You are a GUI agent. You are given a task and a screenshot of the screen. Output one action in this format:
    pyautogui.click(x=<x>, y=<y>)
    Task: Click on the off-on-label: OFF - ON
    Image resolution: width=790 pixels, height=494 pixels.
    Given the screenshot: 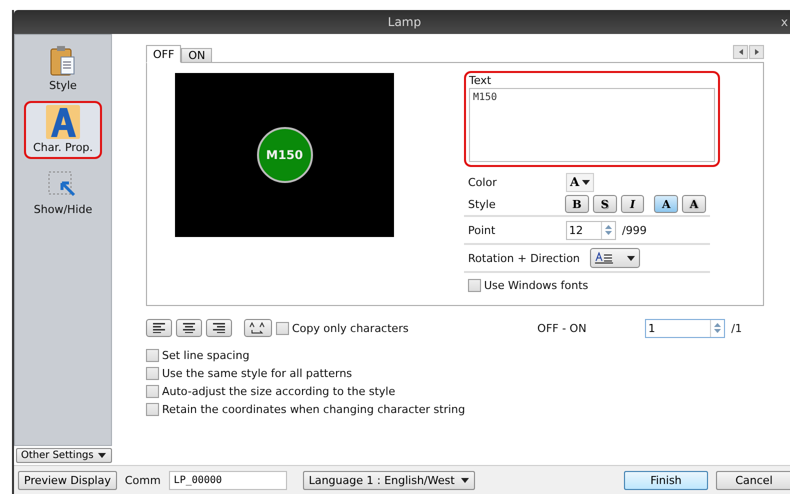 What is the action you would take?
    pyautogui.click(x=562, y=328)
    